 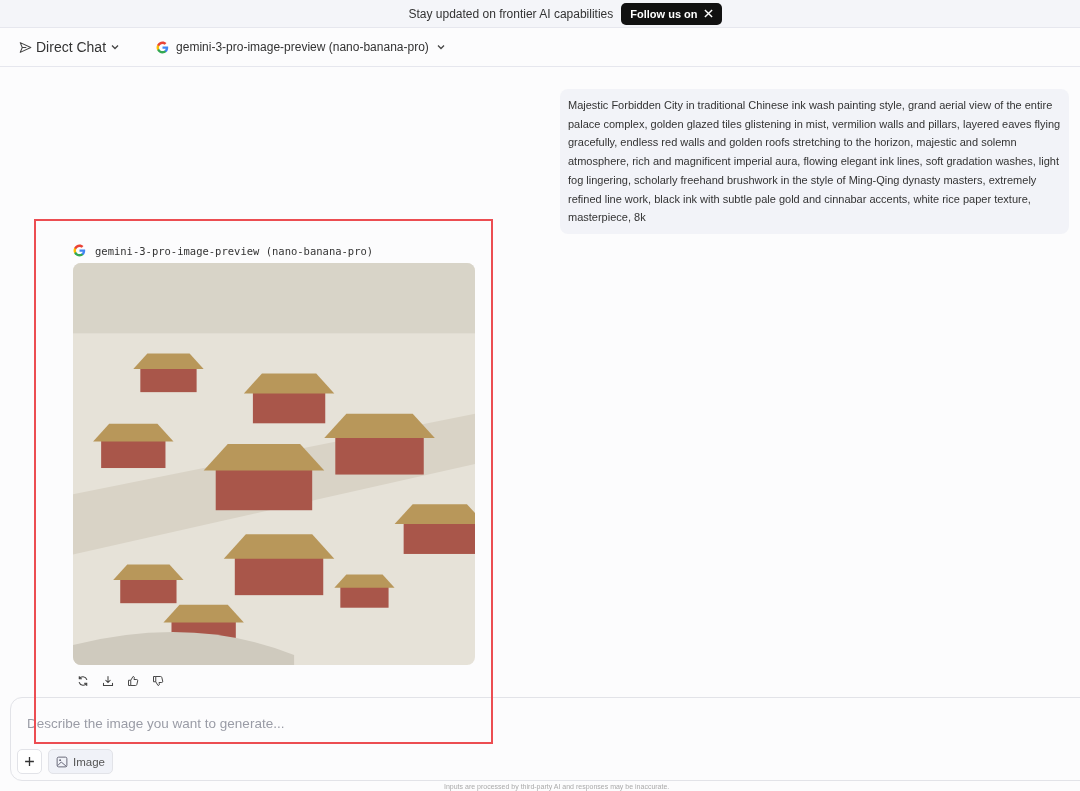 What do you see at coordinates (708, 13) in the screenshot?
I see `x-logo-icon` at bounding box center [708, 13].